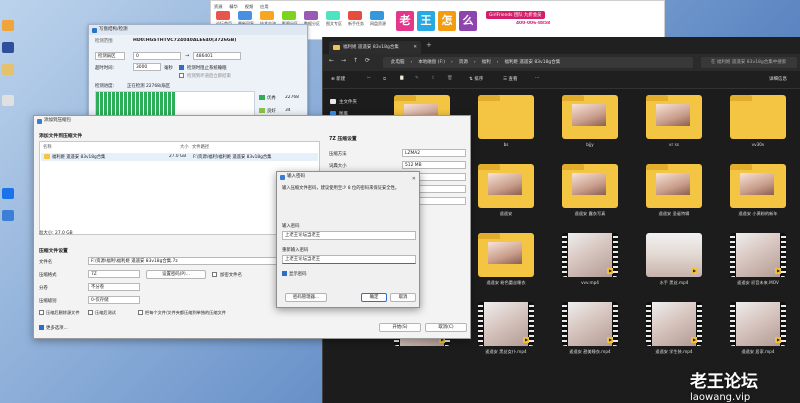 The height and width of the screenshot is (403, 800). Describe the element at coordinates (114, 287) in the screenshot. I see `split-select: 不分卷` at that location.